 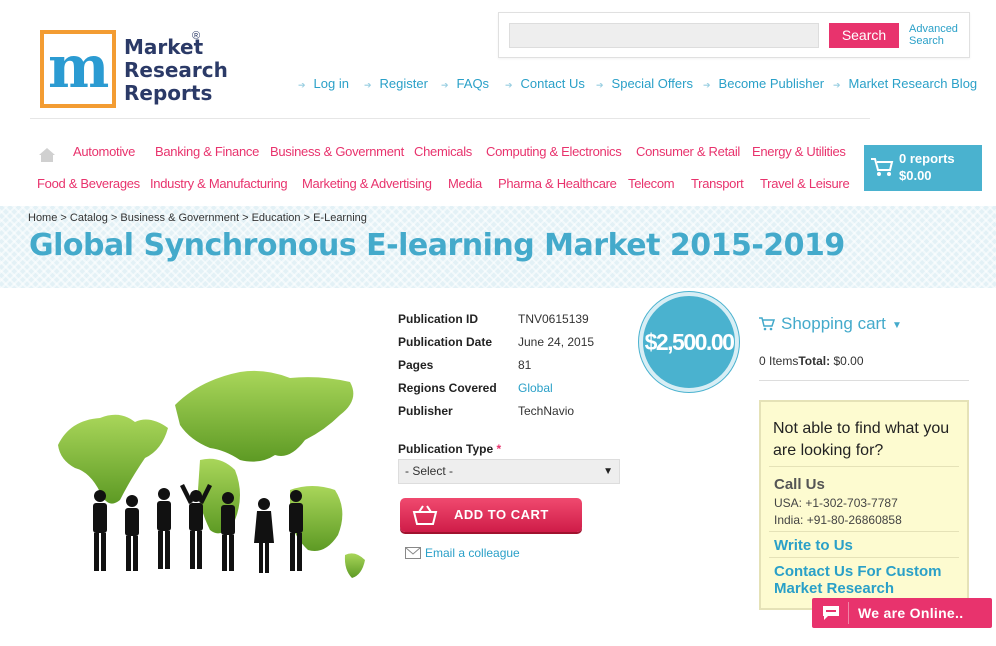 What do you see at coordinates (465, 183) in the screenshot?
I see `category-media: Media` at bounding box center [465, 183].